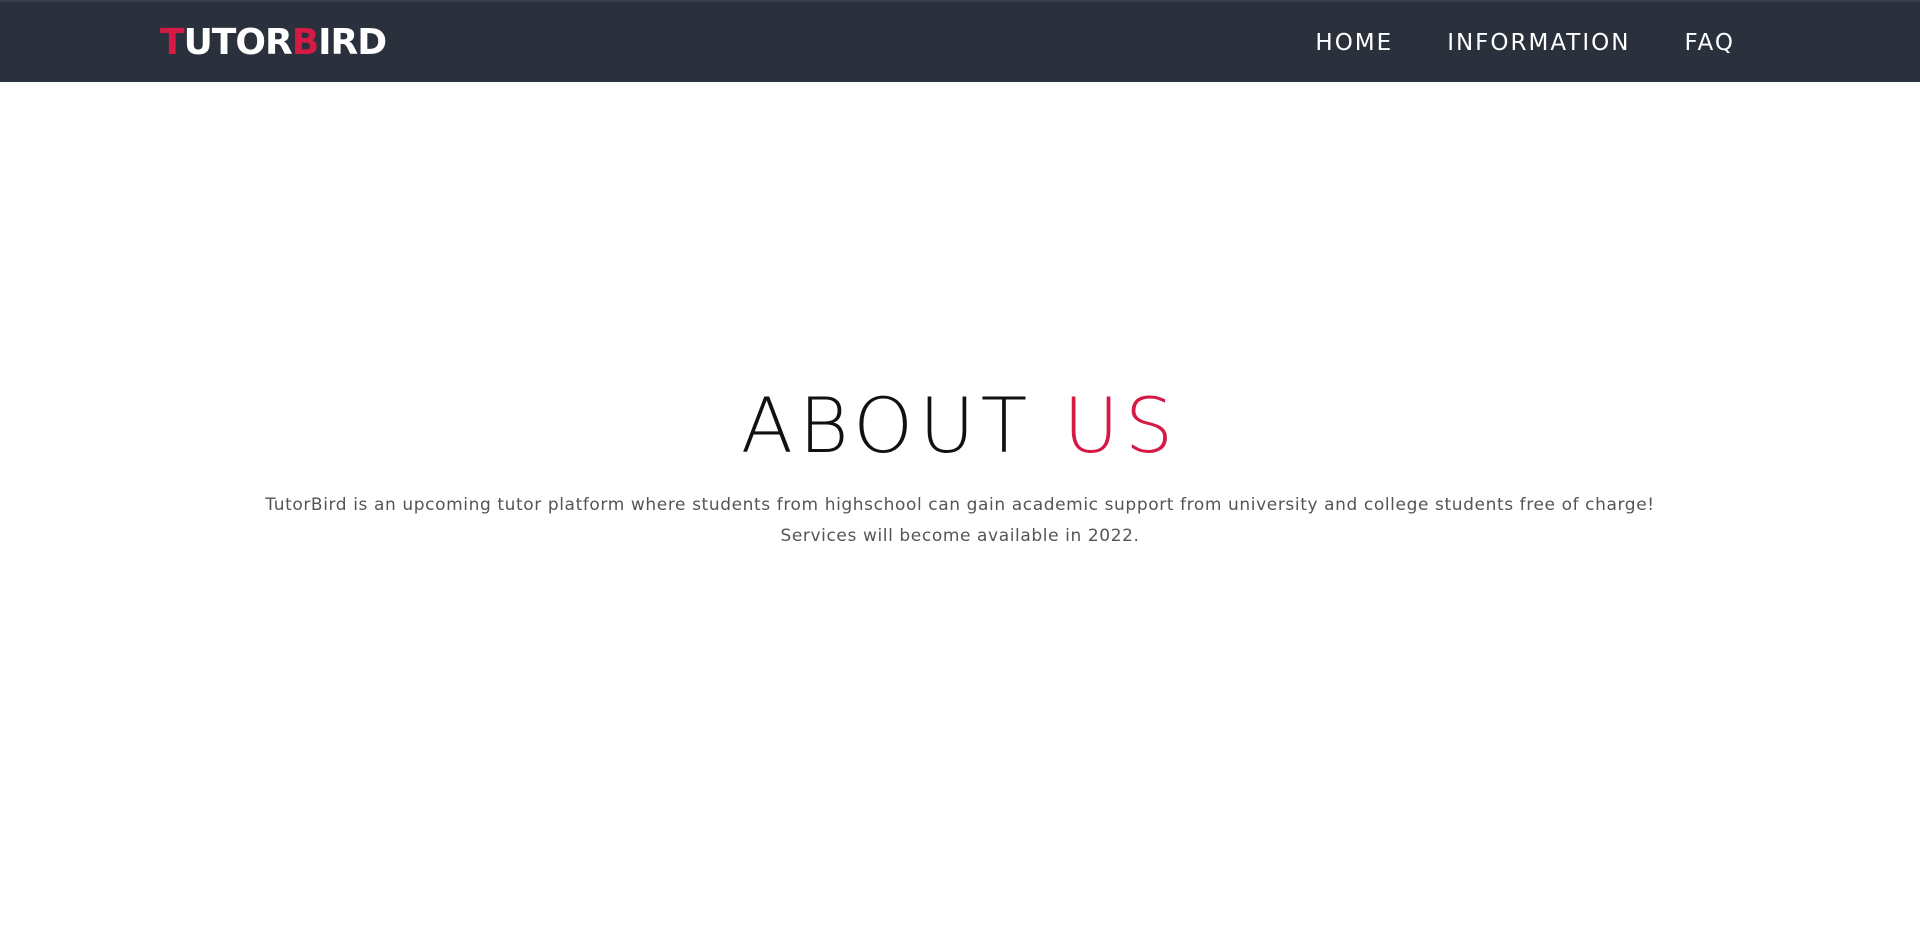  What do you see at coordinates (902, 425) in the screenshot?
I see `about-title-main: ABOUT` at bounding box center [902, 425].